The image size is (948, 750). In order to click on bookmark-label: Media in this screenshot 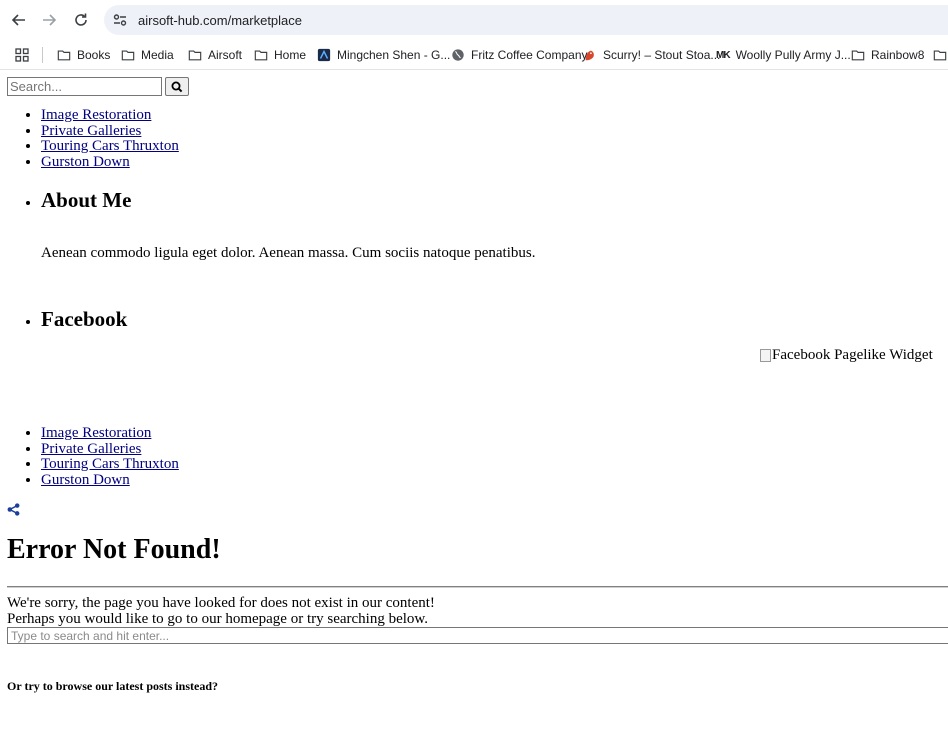, I will do `click(157, 55)`.